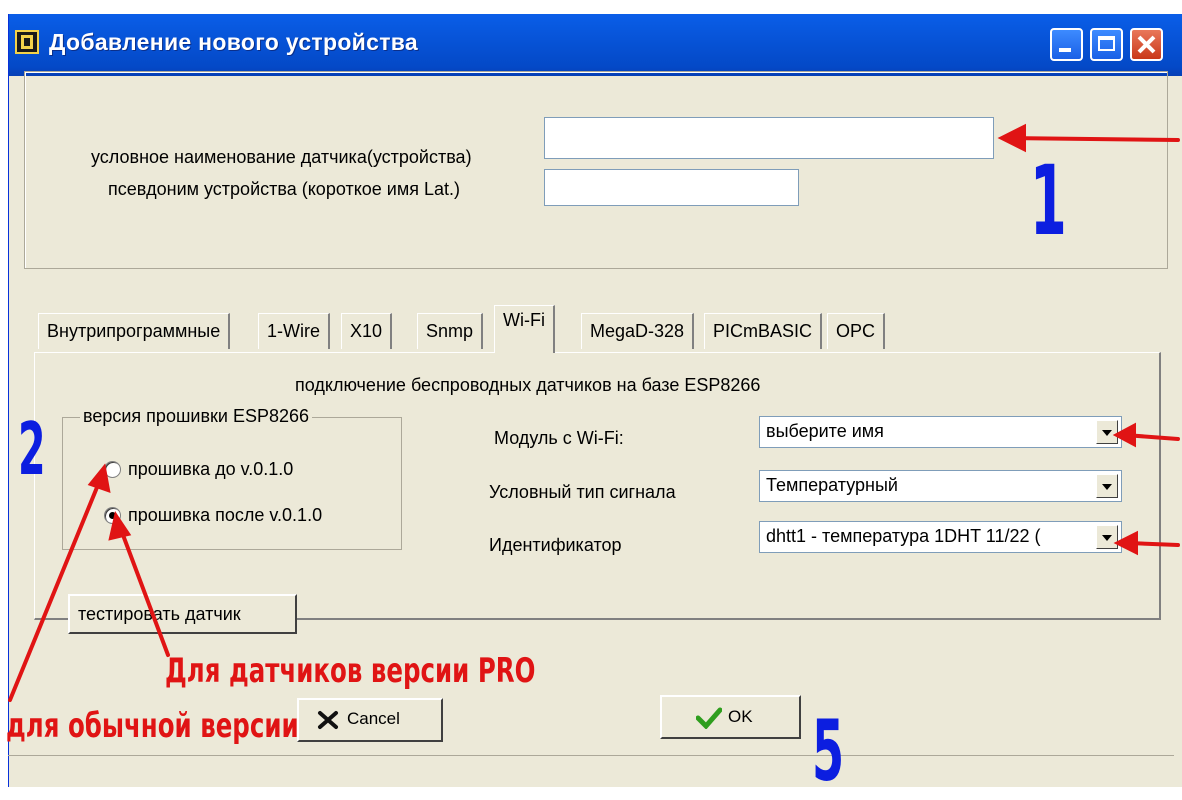 The height and width of the screenshot is (800, 1182). Describe the element at coordinates (55, 590) in the screenshot. I see `arrow-to-radio-before` at that location.